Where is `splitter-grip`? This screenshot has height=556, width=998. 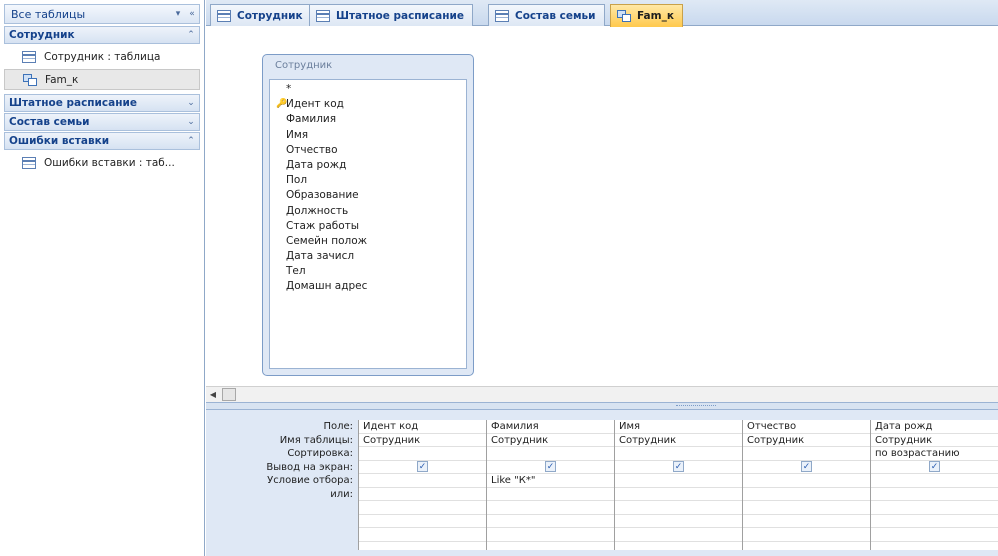 splitter-grip is located at coordinates (696, 406).